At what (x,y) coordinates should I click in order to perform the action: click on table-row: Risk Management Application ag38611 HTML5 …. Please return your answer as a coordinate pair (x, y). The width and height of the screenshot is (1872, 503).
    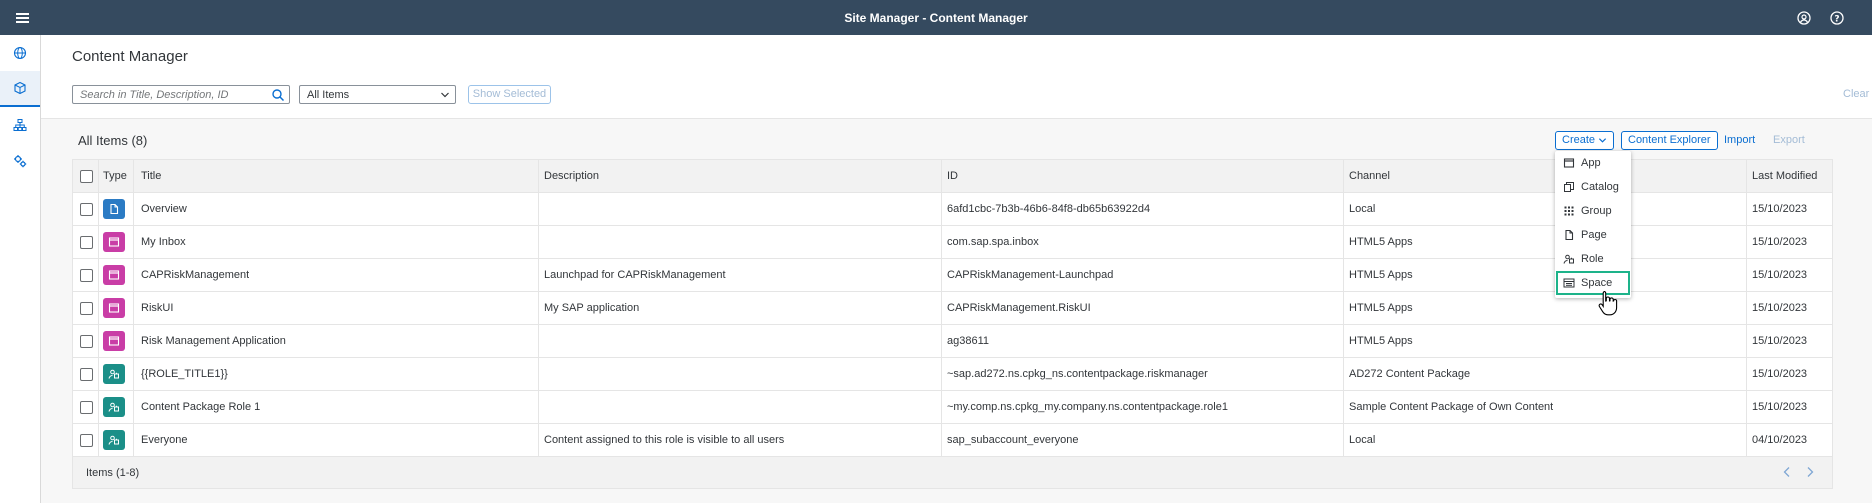
    Looking at the image, I should click on (952, 341).